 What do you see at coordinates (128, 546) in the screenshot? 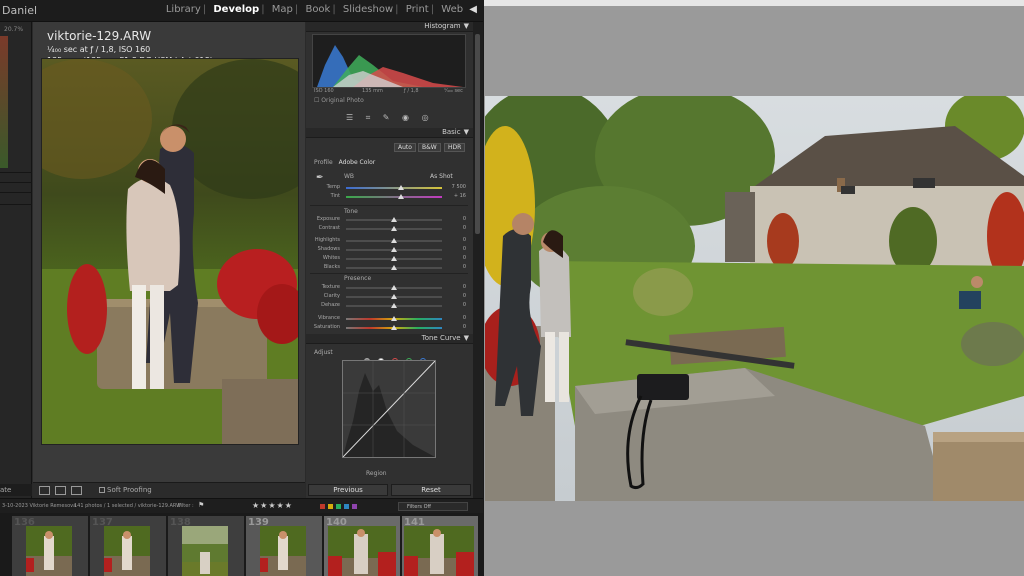
I see `filmstrip-item: 137` at bounding box center [128, 546].